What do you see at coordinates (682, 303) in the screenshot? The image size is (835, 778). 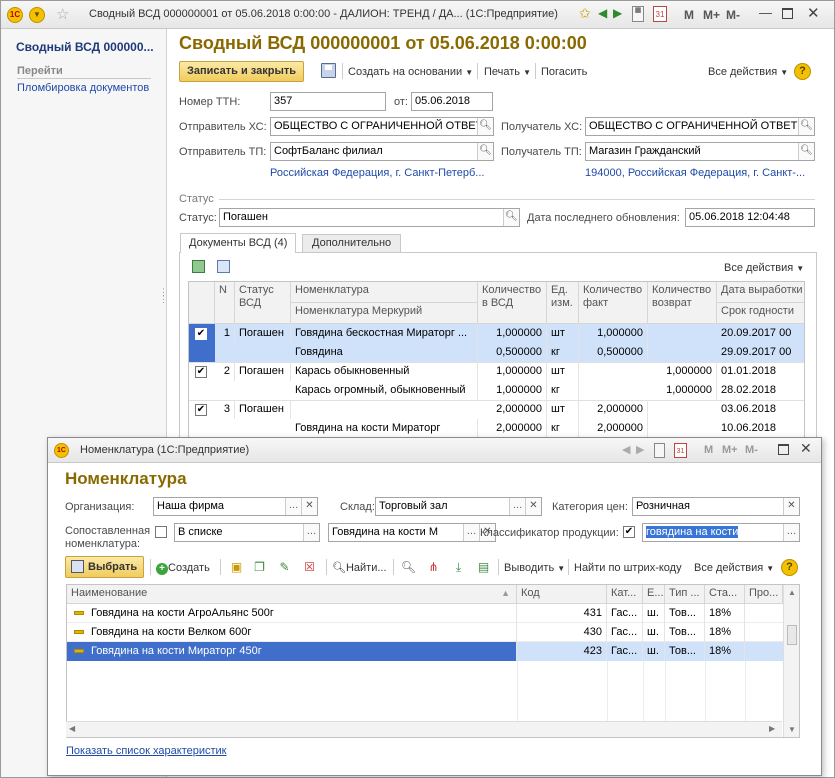 I see `col-qty-ret: Количество возврат` at bounding box center [682, 303].